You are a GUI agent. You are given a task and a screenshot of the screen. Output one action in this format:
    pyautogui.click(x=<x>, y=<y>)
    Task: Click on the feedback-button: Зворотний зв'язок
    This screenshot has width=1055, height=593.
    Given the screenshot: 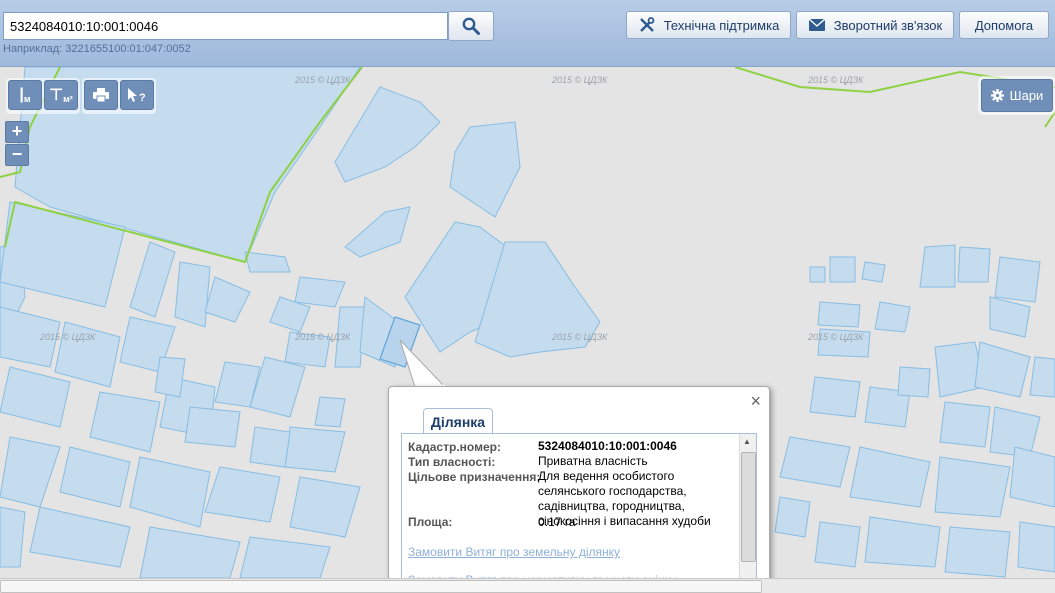 What is the action you would take?
    pyautogui.click(x=875, y=25)
    